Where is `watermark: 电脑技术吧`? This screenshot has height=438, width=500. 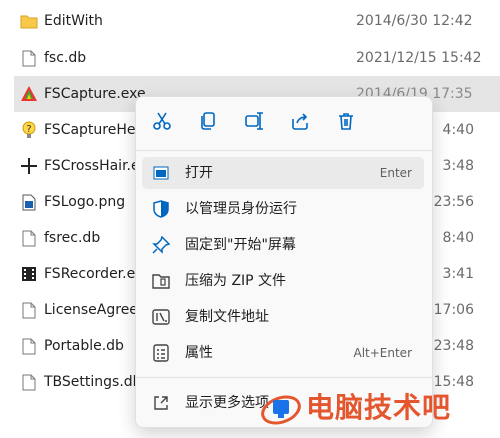
watermark: 电脑技术吧 is located at coordinates (378, 409).